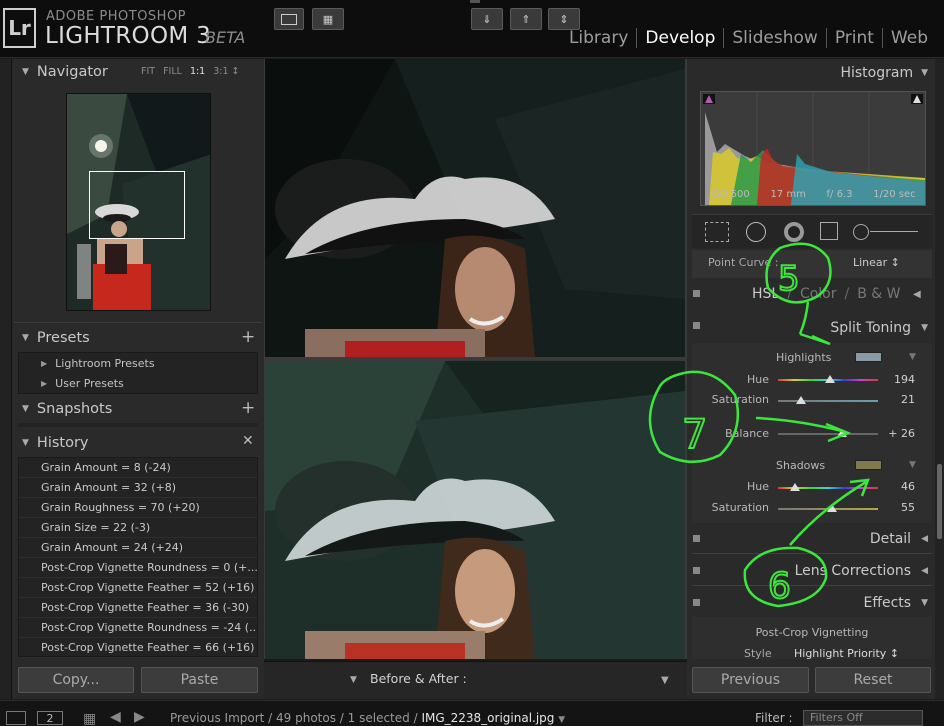 This screenshot has height=726, width=944. I want to click on annotation-overlay: 5 7 6, so click(759, 425).